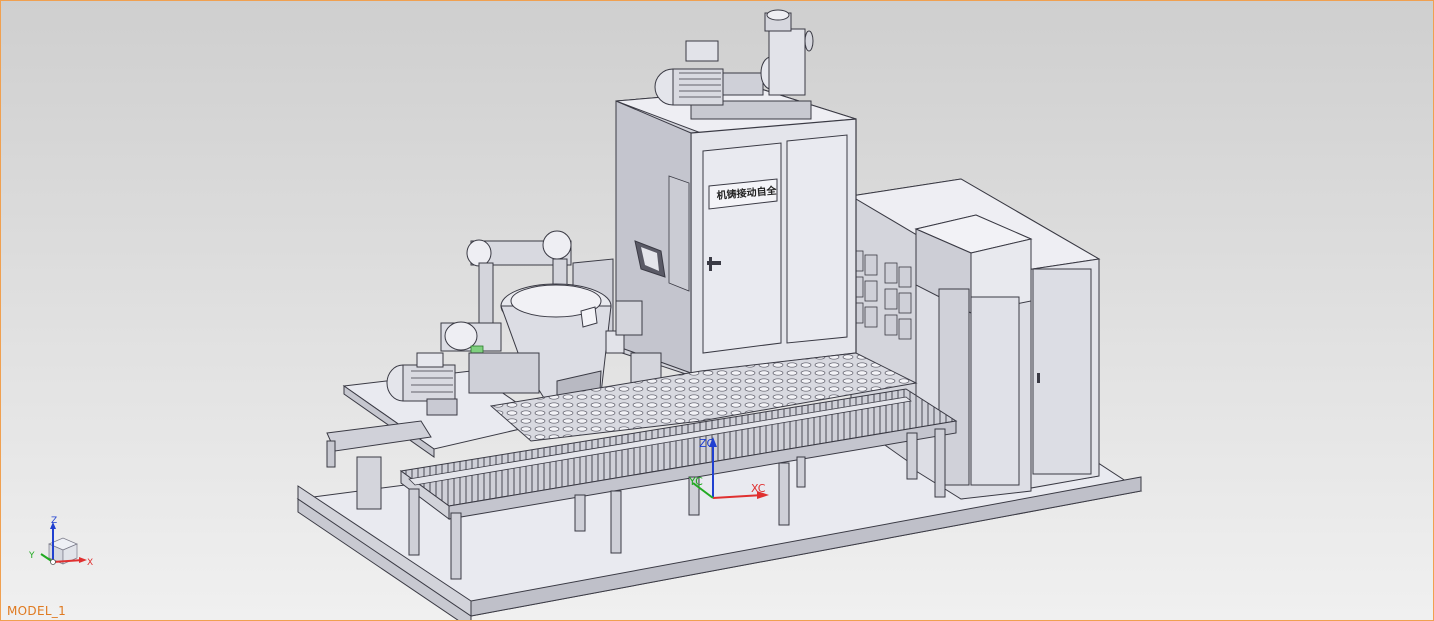 This screenshot has height=621, width=1434. I want to click on triad-y-label: Y, so click(31, 556).